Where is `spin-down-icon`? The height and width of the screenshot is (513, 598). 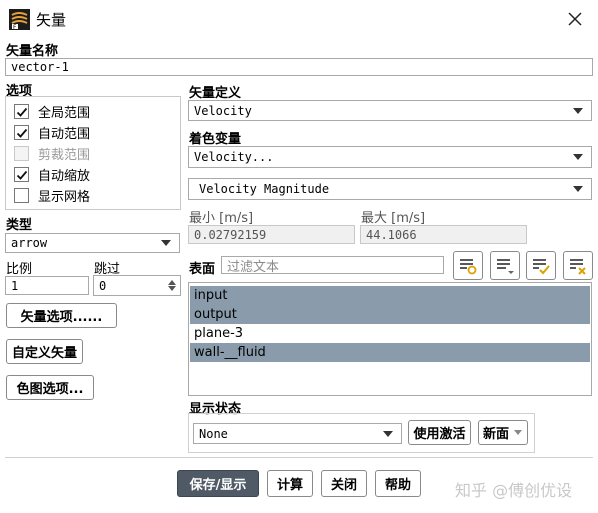 spin-down-icon is located at coordinates (172, 288).